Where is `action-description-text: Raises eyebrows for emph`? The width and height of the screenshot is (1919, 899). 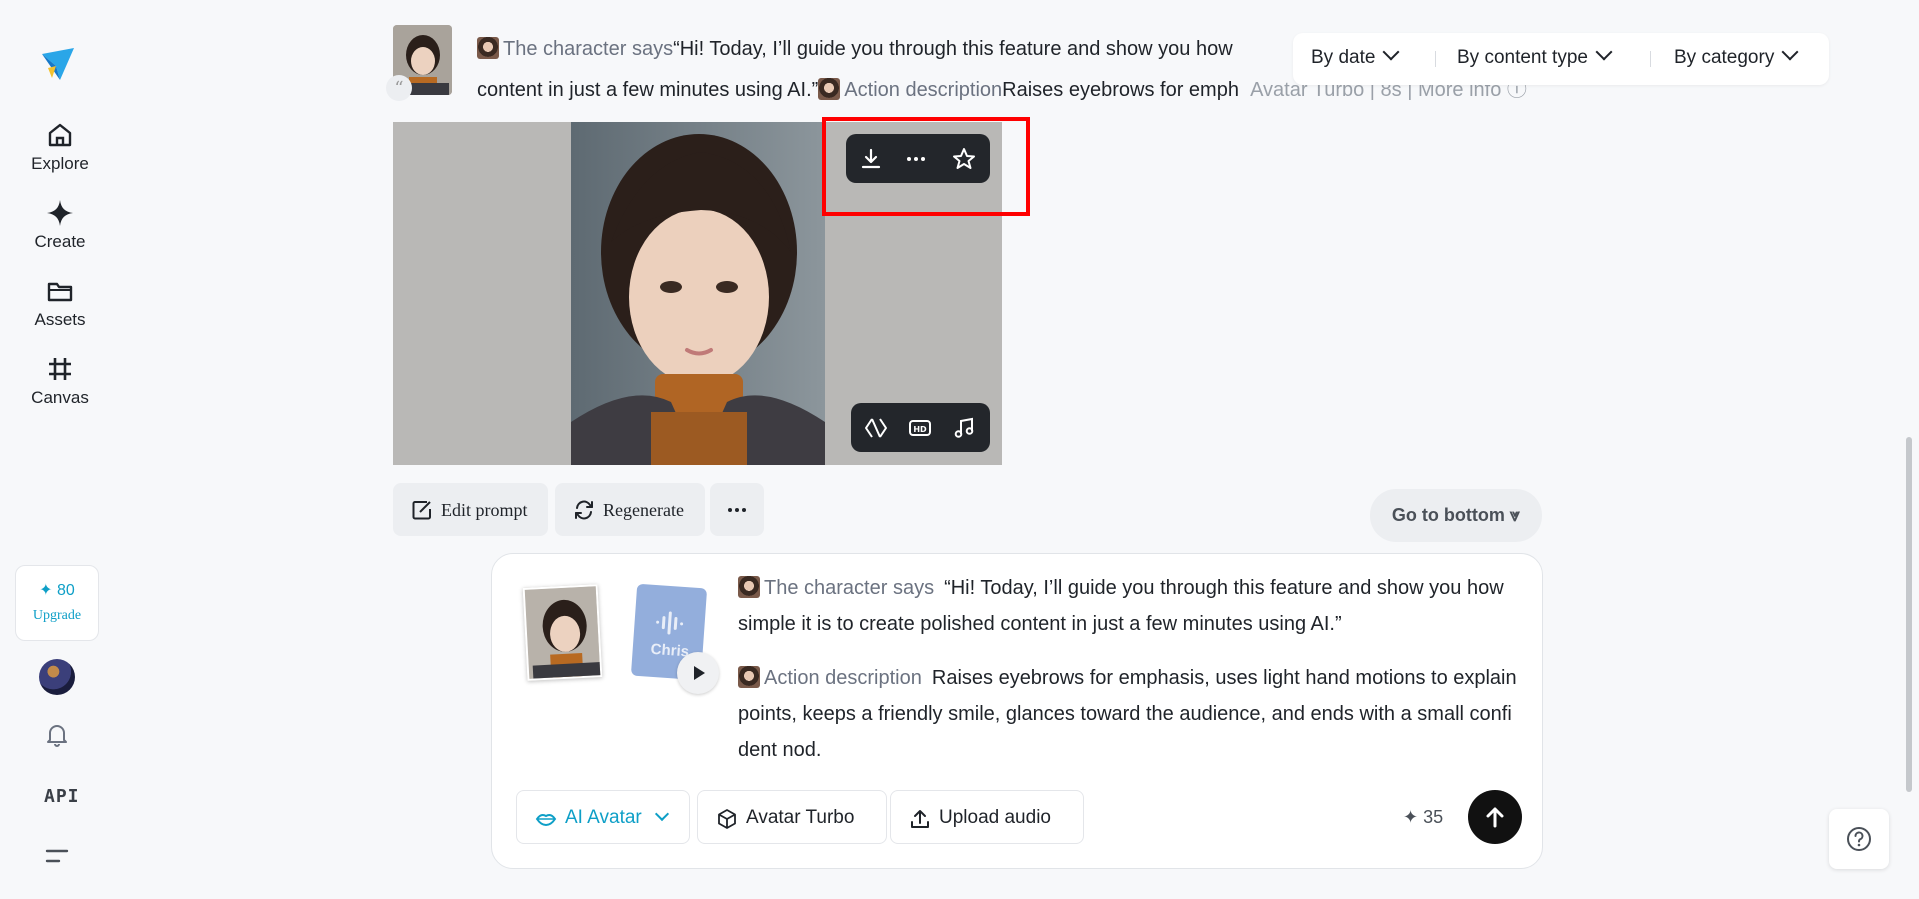 action-description-text: Raises eyebrows for emph is located at coordinates (1120, 90).